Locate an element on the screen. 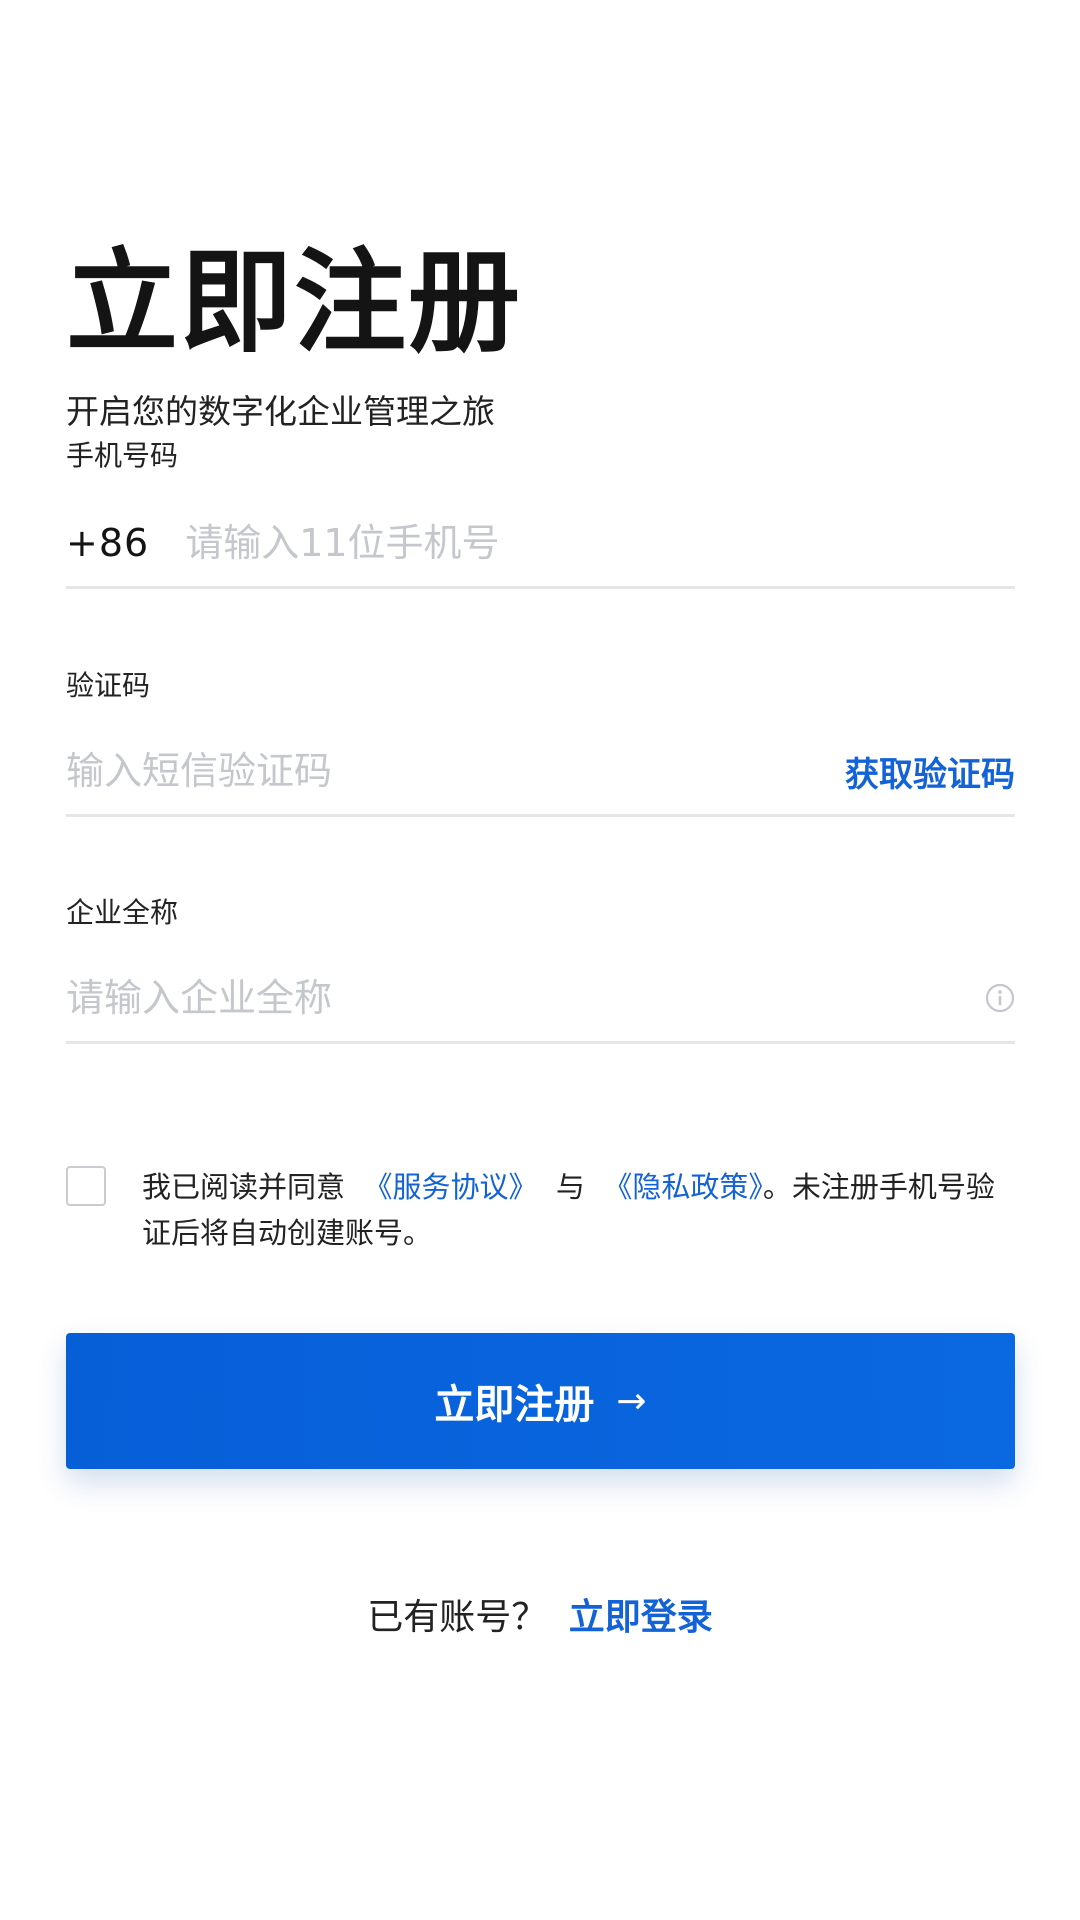 The height and width of the screenshot is (1920, 1080). company-label: 企业全称 is located at coordinates (122, 912).